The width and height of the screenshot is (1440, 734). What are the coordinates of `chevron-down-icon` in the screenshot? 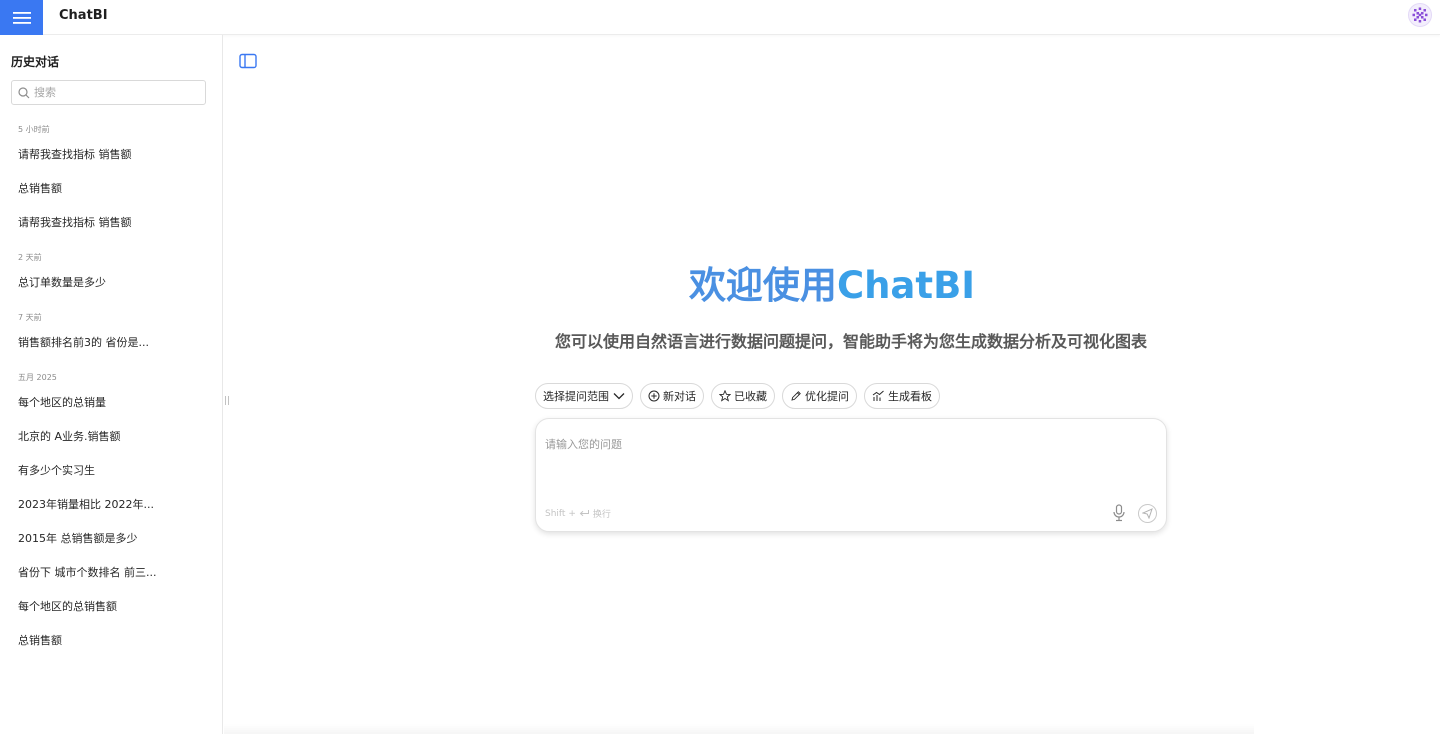 It's located at (619, 396).